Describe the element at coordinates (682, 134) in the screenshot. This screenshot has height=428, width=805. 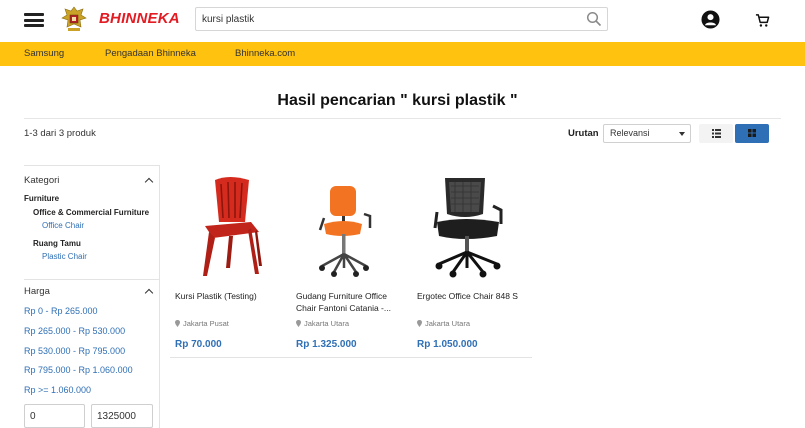
I see `caret-down-icon` at that location.